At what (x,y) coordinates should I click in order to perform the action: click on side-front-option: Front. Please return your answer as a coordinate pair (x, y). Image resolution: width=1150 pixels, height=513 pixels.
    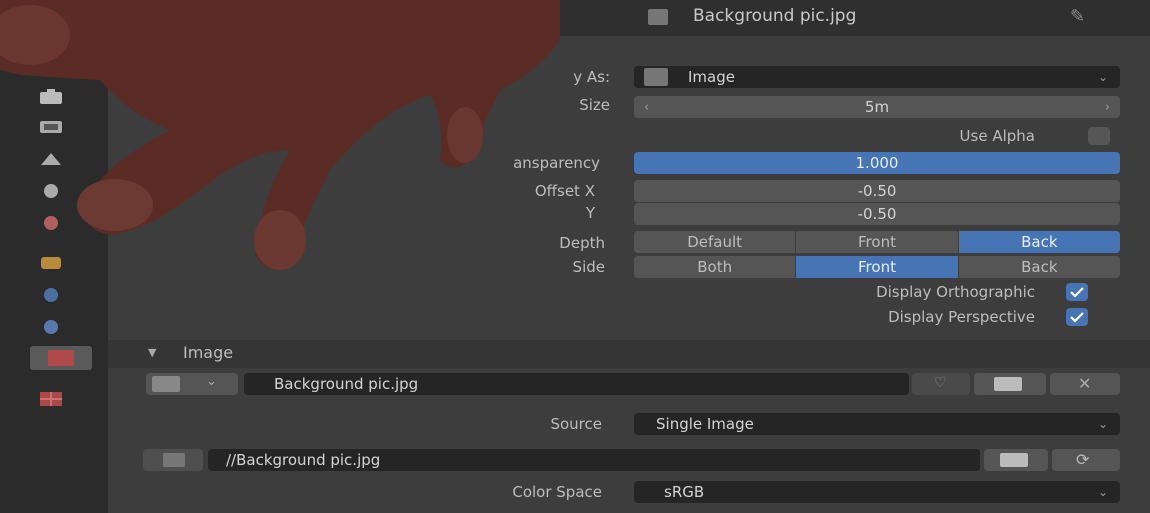
    Looking at the image, I should click on (877, 267).